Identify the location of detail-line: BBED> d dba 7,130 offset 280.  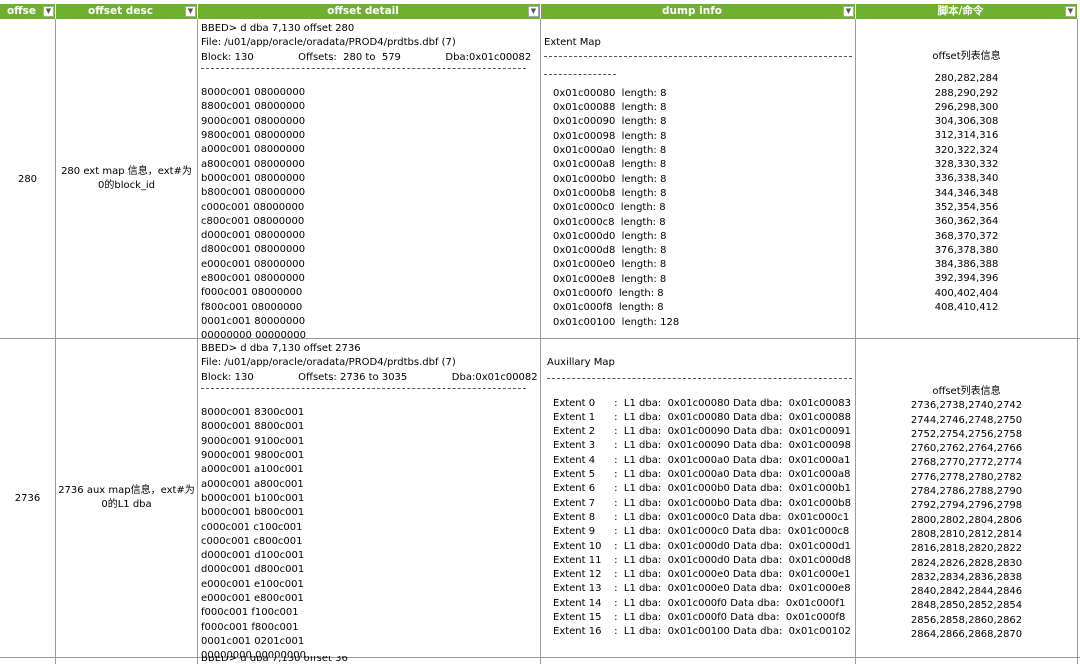
(278, 28).